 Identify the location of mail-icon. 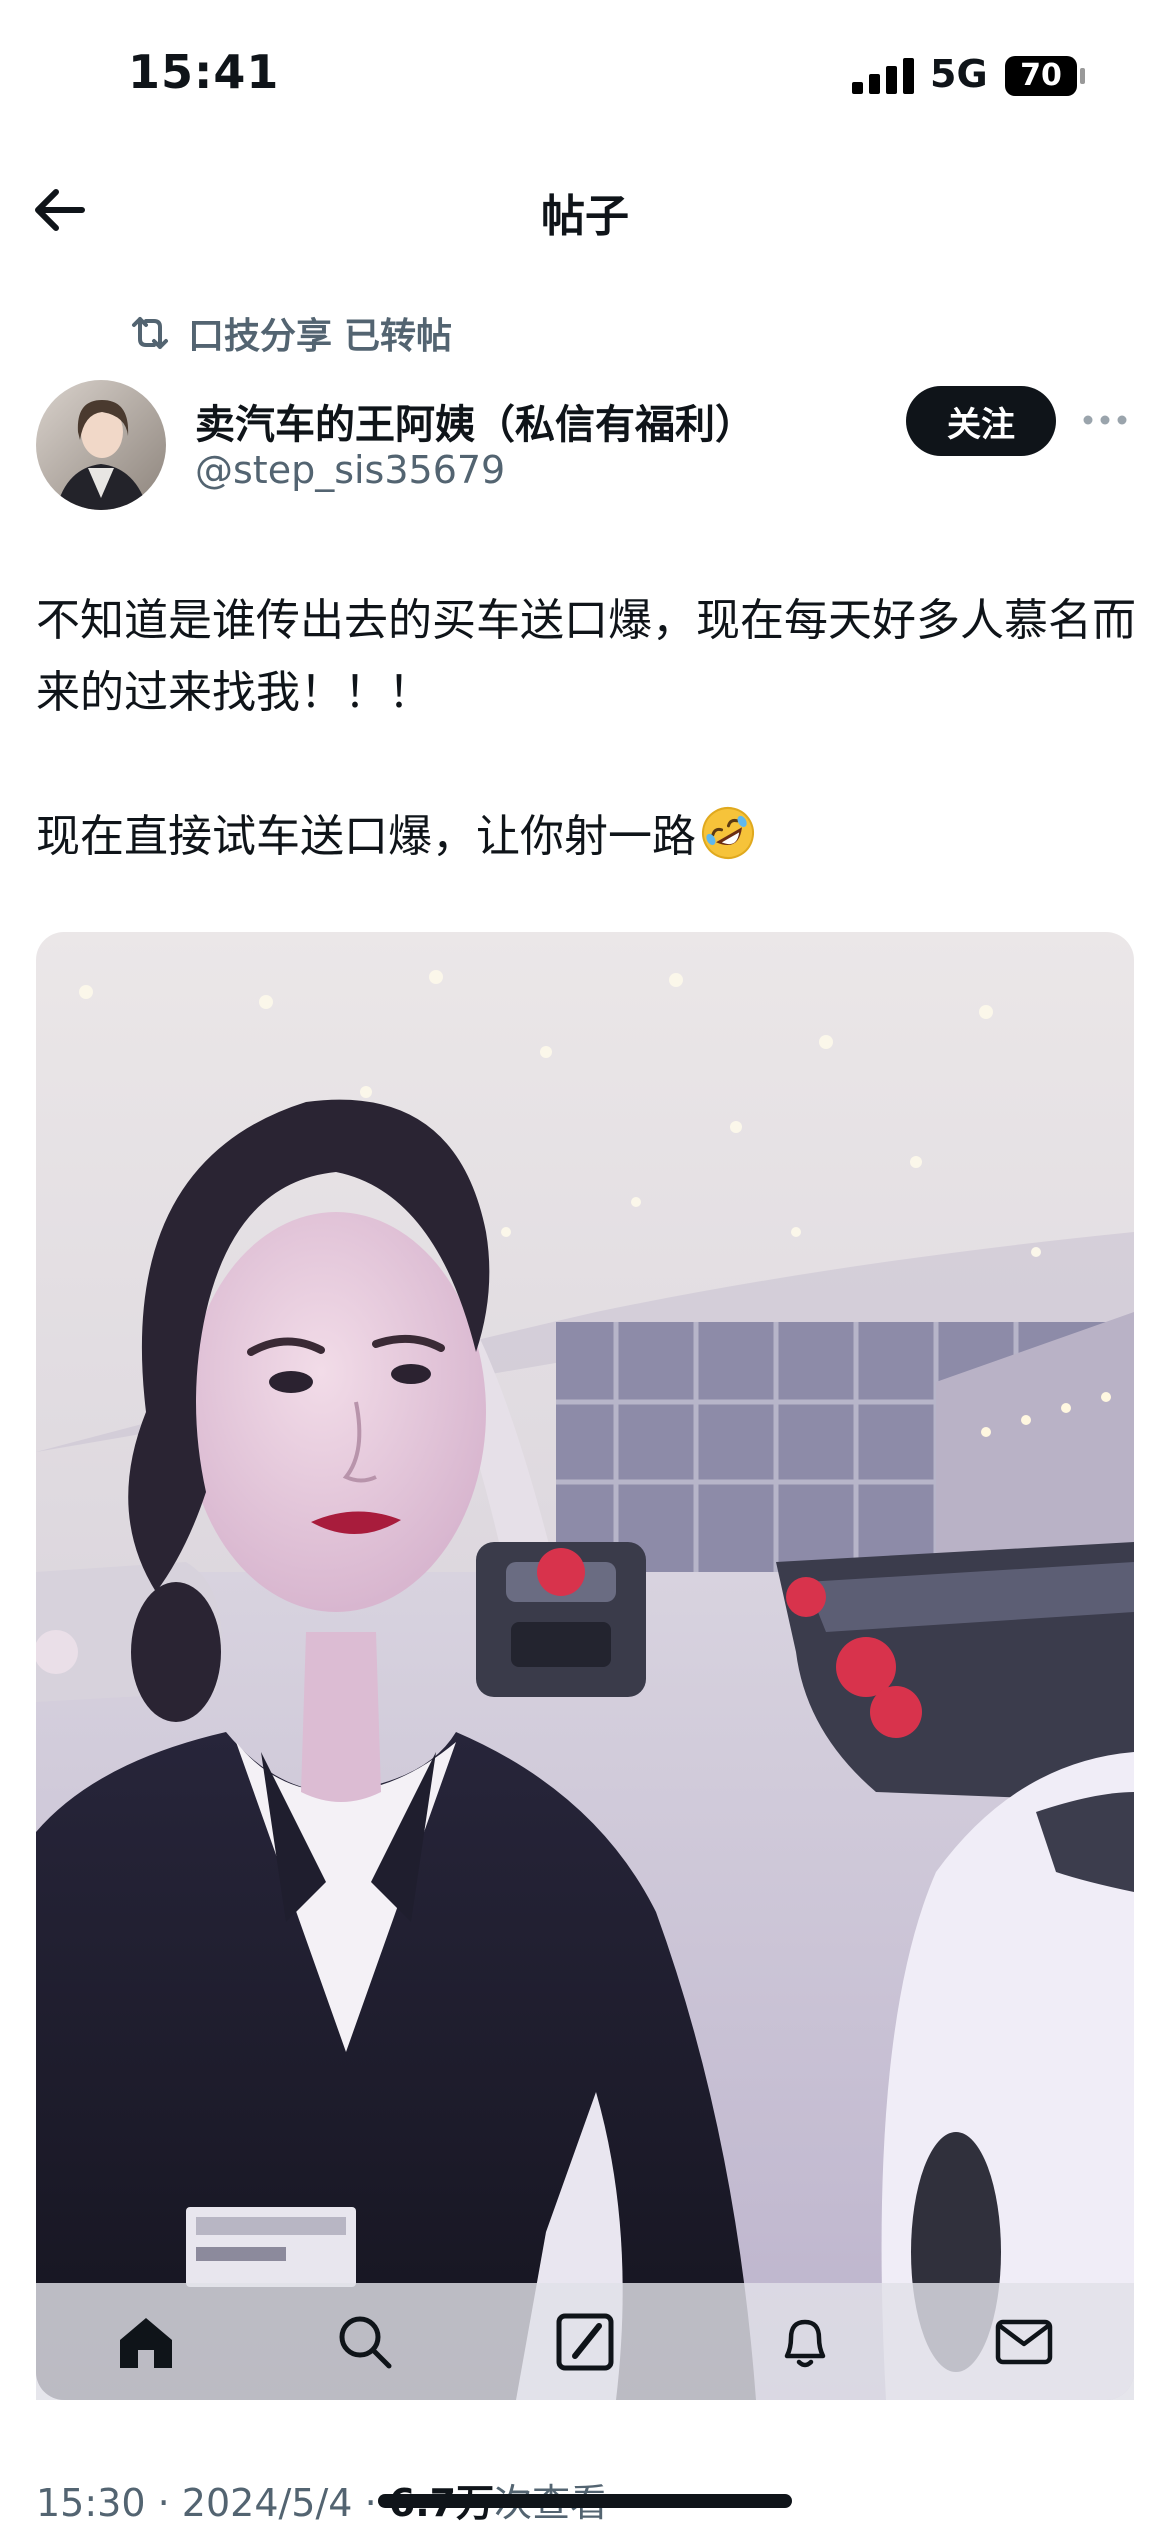
(1024, 2341).